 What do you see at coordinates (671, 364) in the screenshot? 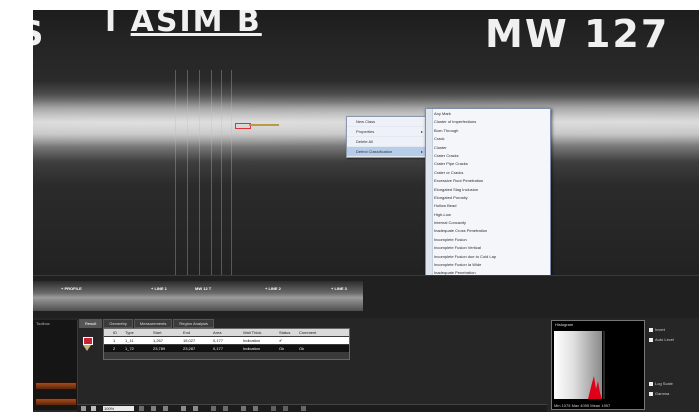
I see `display-options: Invert Auto Level Log Scale Gamma` at bounding box center [671, 364].